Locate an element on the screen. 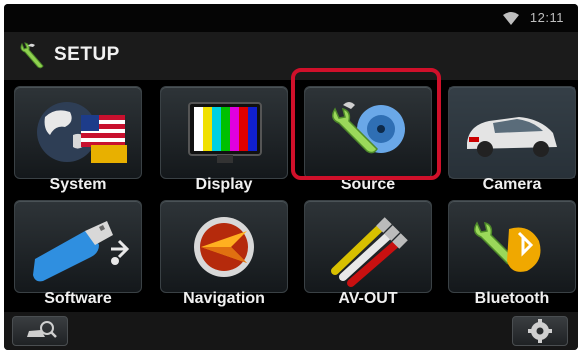 The height and width of the screenshot is (354, 582). wrench-icon is located at coordinates (32, 55).